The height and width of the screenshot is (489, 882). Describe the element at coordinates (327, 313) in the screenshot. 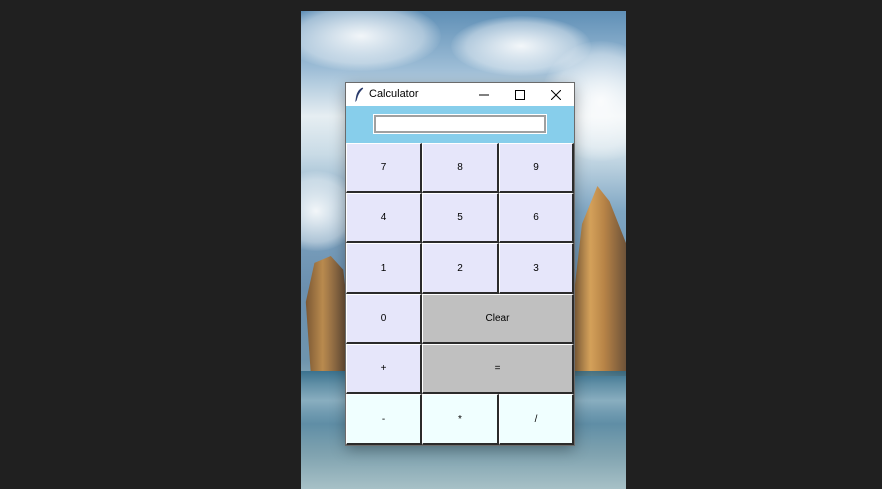

I see `rock-formation-left` at that location.